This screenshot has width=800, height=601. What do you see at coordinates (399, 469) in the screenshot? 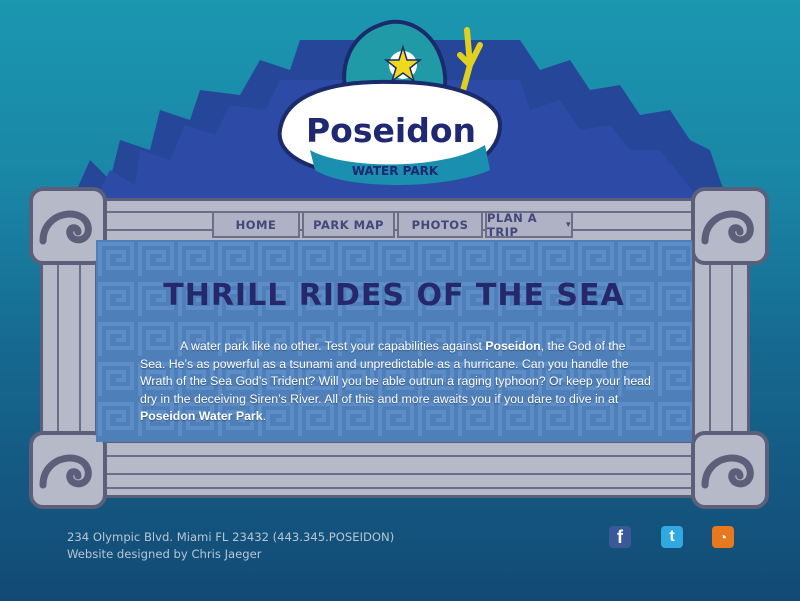
I see `bottom-rail` at bounding box center [399, 469].